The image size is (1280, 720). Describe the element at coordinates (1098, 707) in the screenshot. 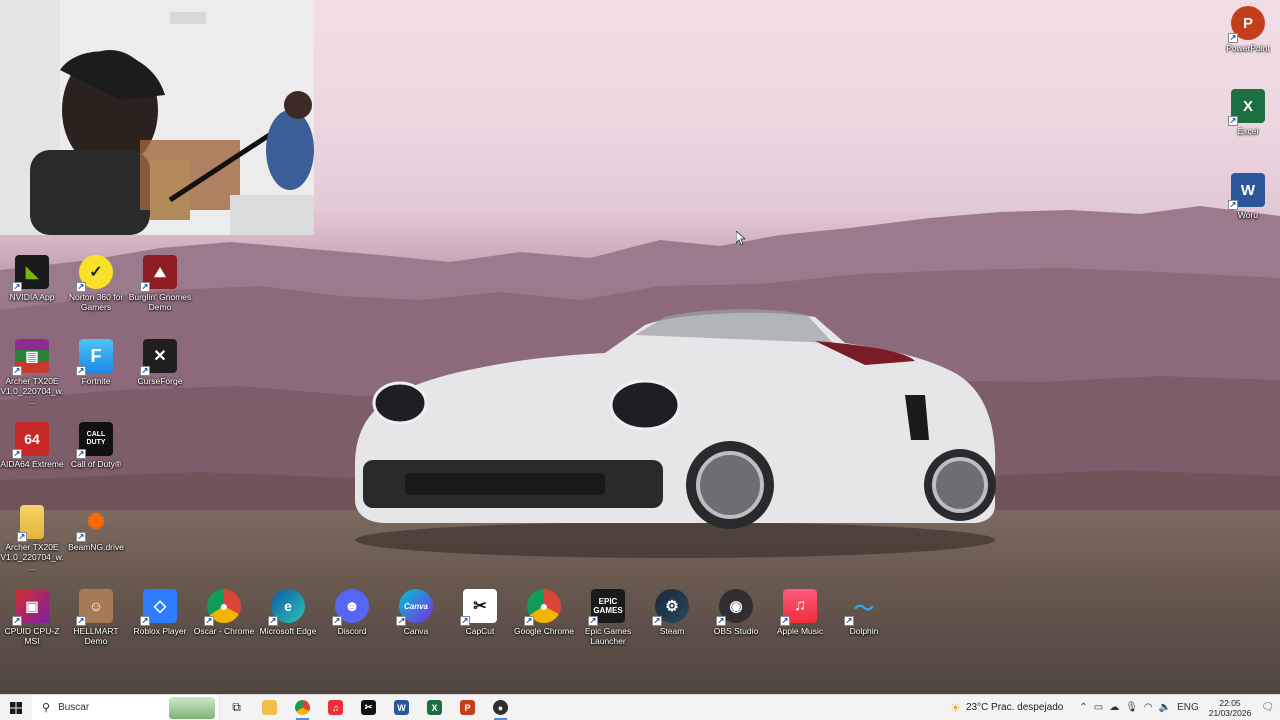

I see `display-icon: ▭` at that location.